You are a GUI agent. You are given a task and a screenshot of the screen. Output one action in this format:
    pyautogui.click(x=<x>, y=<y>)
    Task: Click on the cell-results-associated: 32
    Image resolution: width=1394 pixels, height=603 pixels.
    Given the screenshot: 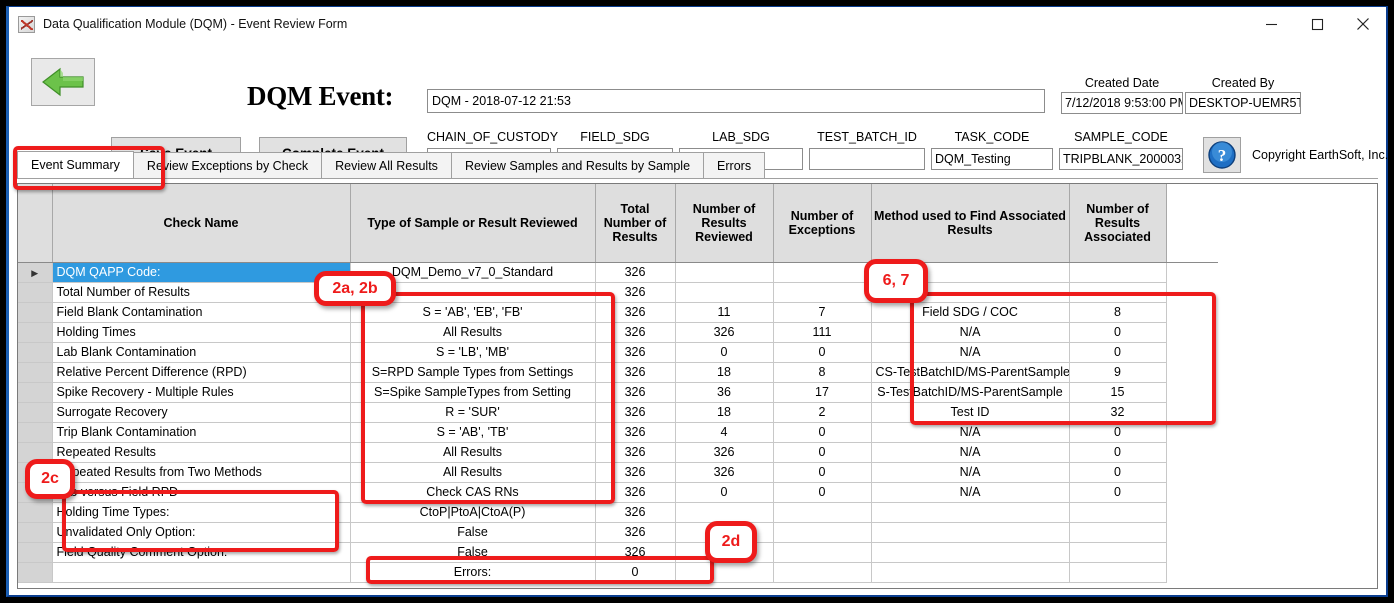 What is the action you would take?
    pyautogui.click(x=1118, y=412)
    